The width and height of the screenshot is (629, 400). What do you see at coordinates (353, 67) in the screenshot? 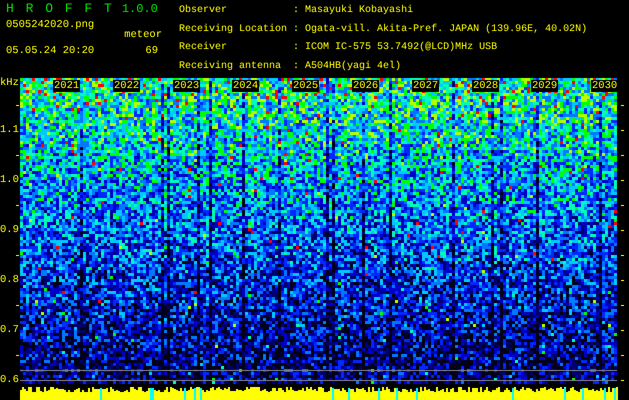
I see `info-value: A504HB(yagi 4el)` at bounding box center [353, 67].